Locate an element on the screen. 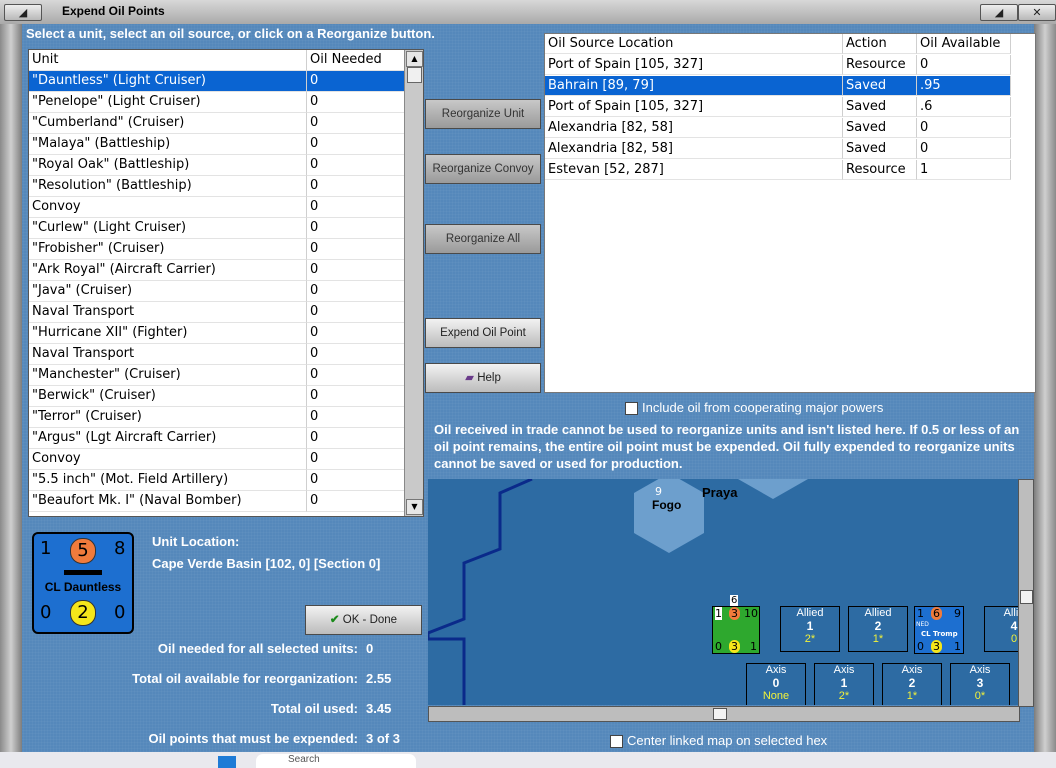 The height and width of the screenshot is (768, 1056). green-unit-counter: 1 3 10 0 3 1 is located at coordinates (736, 630).